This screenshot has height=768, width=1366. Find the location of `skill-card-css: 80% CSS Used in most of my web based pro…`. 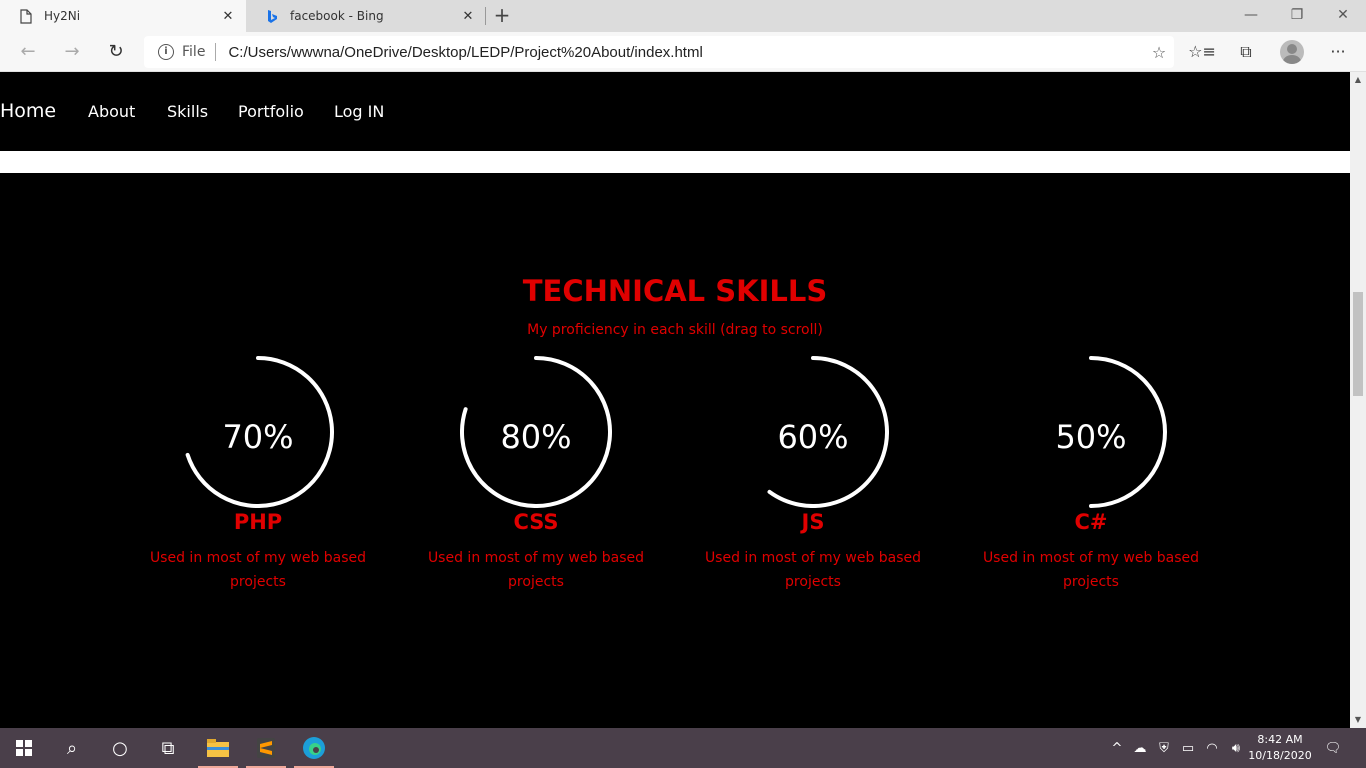

skill-card-css: 80% CSS Used in most of my web based pro… is located at coordinates (536, 476).